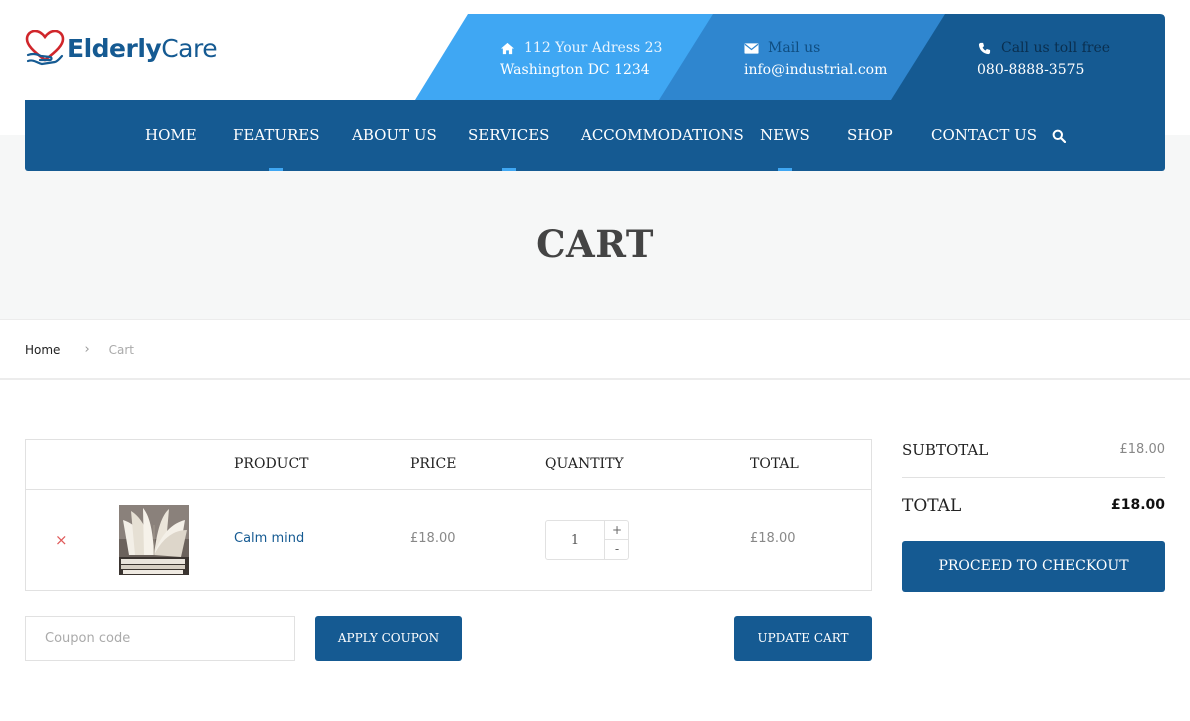  I want to click on envelope-icon, so click(751, 48).